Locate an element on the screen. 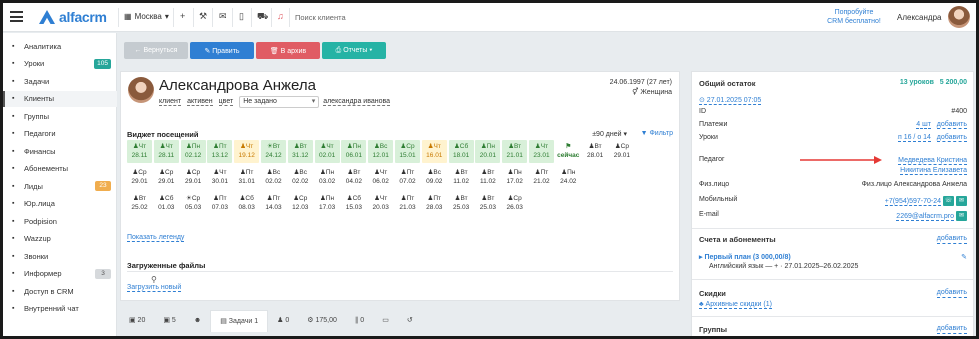 This screenshot has width=979, height=339. sms-icon: ✉ is located at coordinates (961, 201).